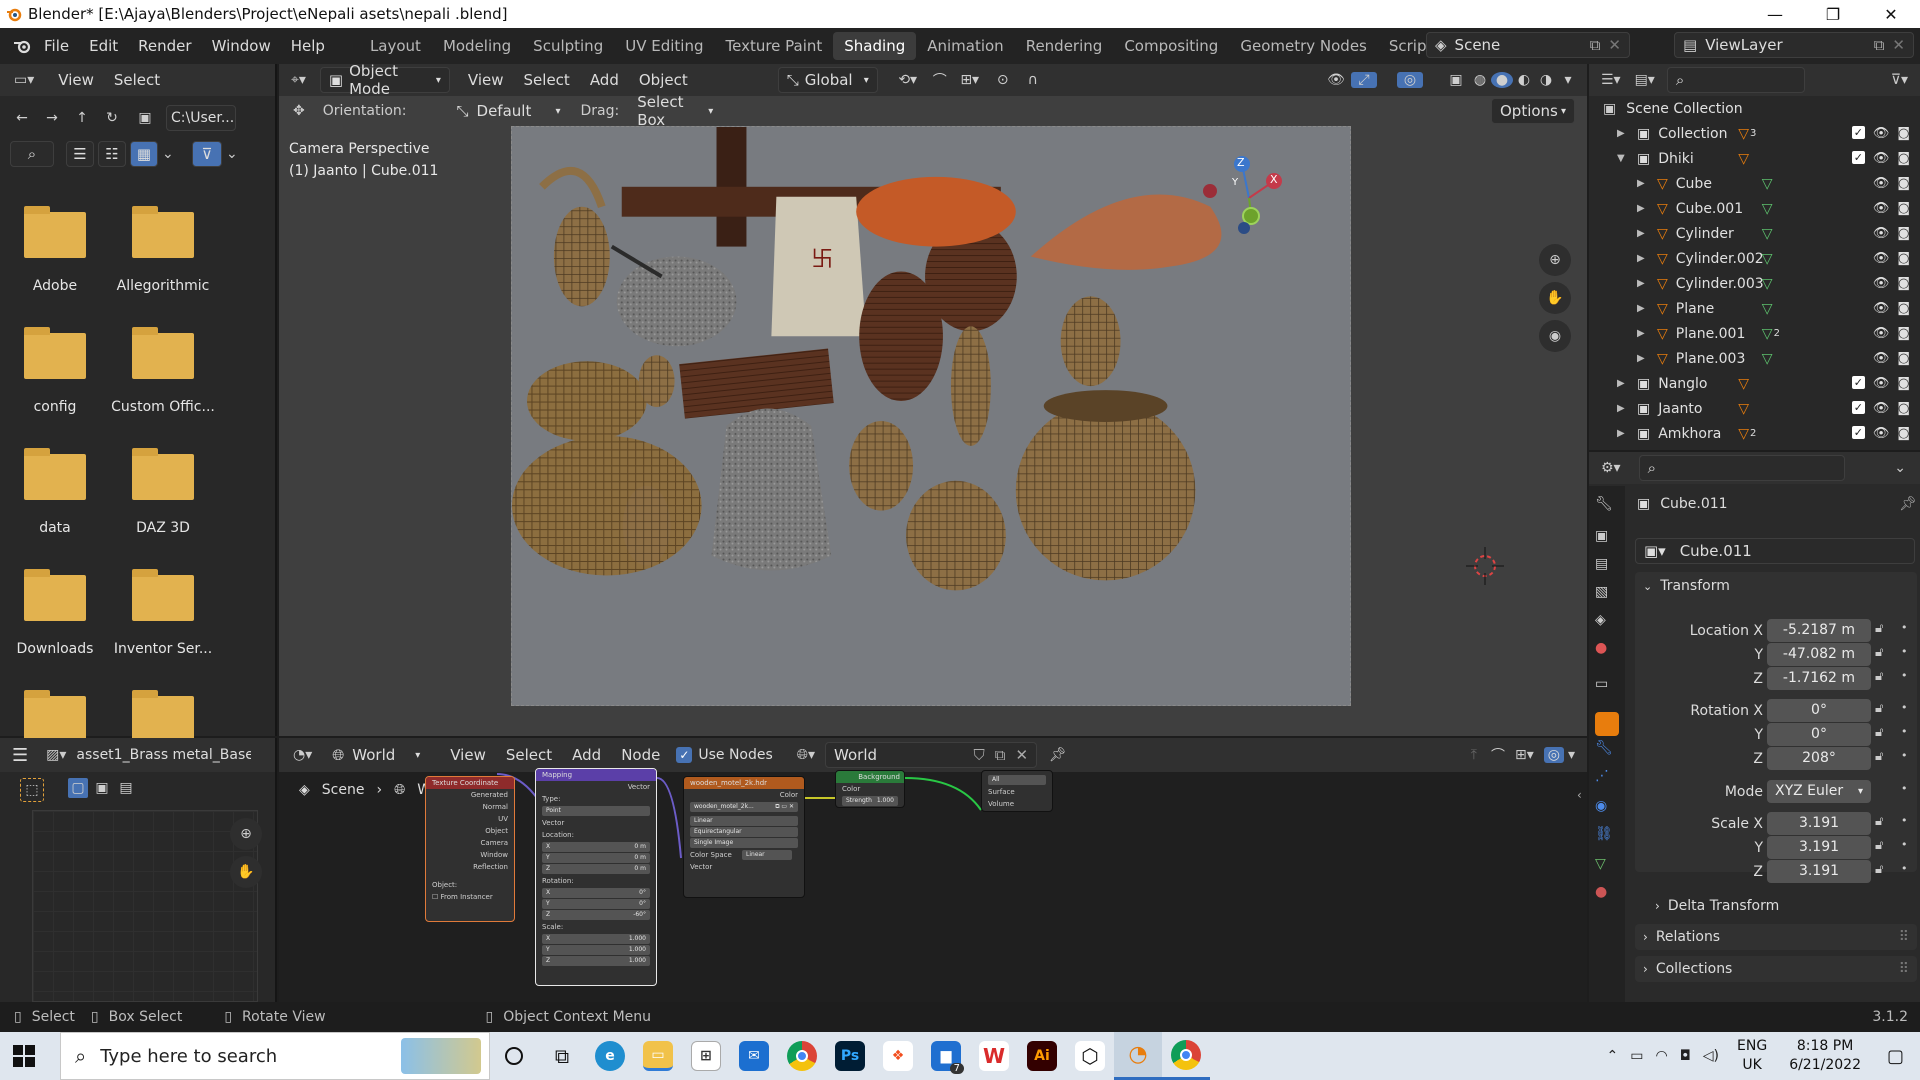 The image size is (1920, 1080). Describe the element at coordinates (596, 961) in the screenshot. I see `scale-z-field: Z 1.000` at that location.